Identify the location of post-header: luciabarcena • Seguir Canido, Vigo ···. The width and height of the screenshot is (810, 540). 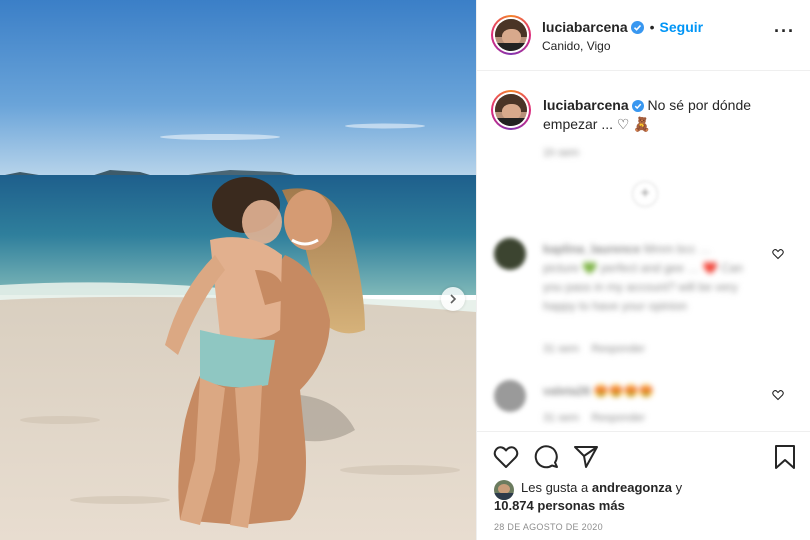
(643, 35).